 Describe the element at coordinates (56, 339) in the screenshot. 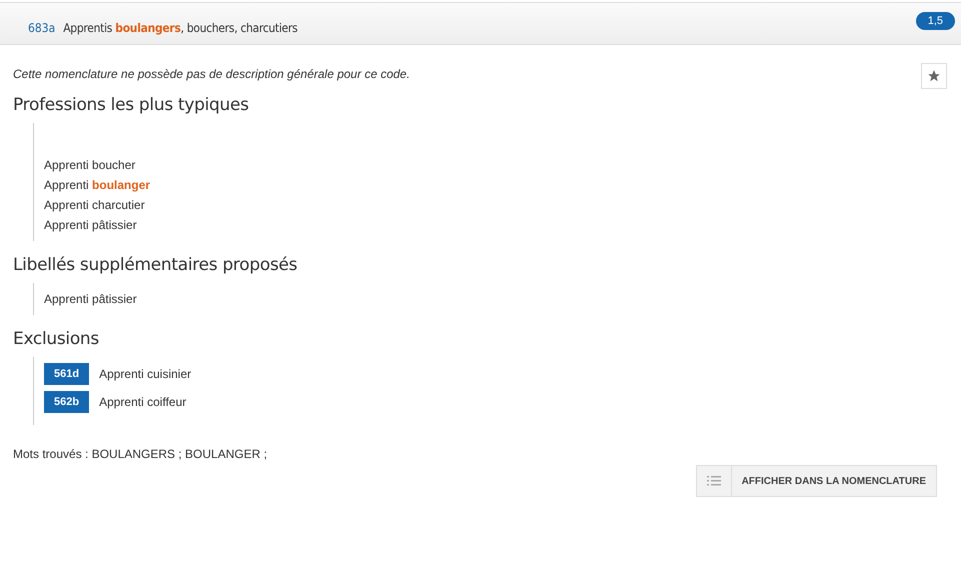

I see `section-heading: Exclusions` at that location.